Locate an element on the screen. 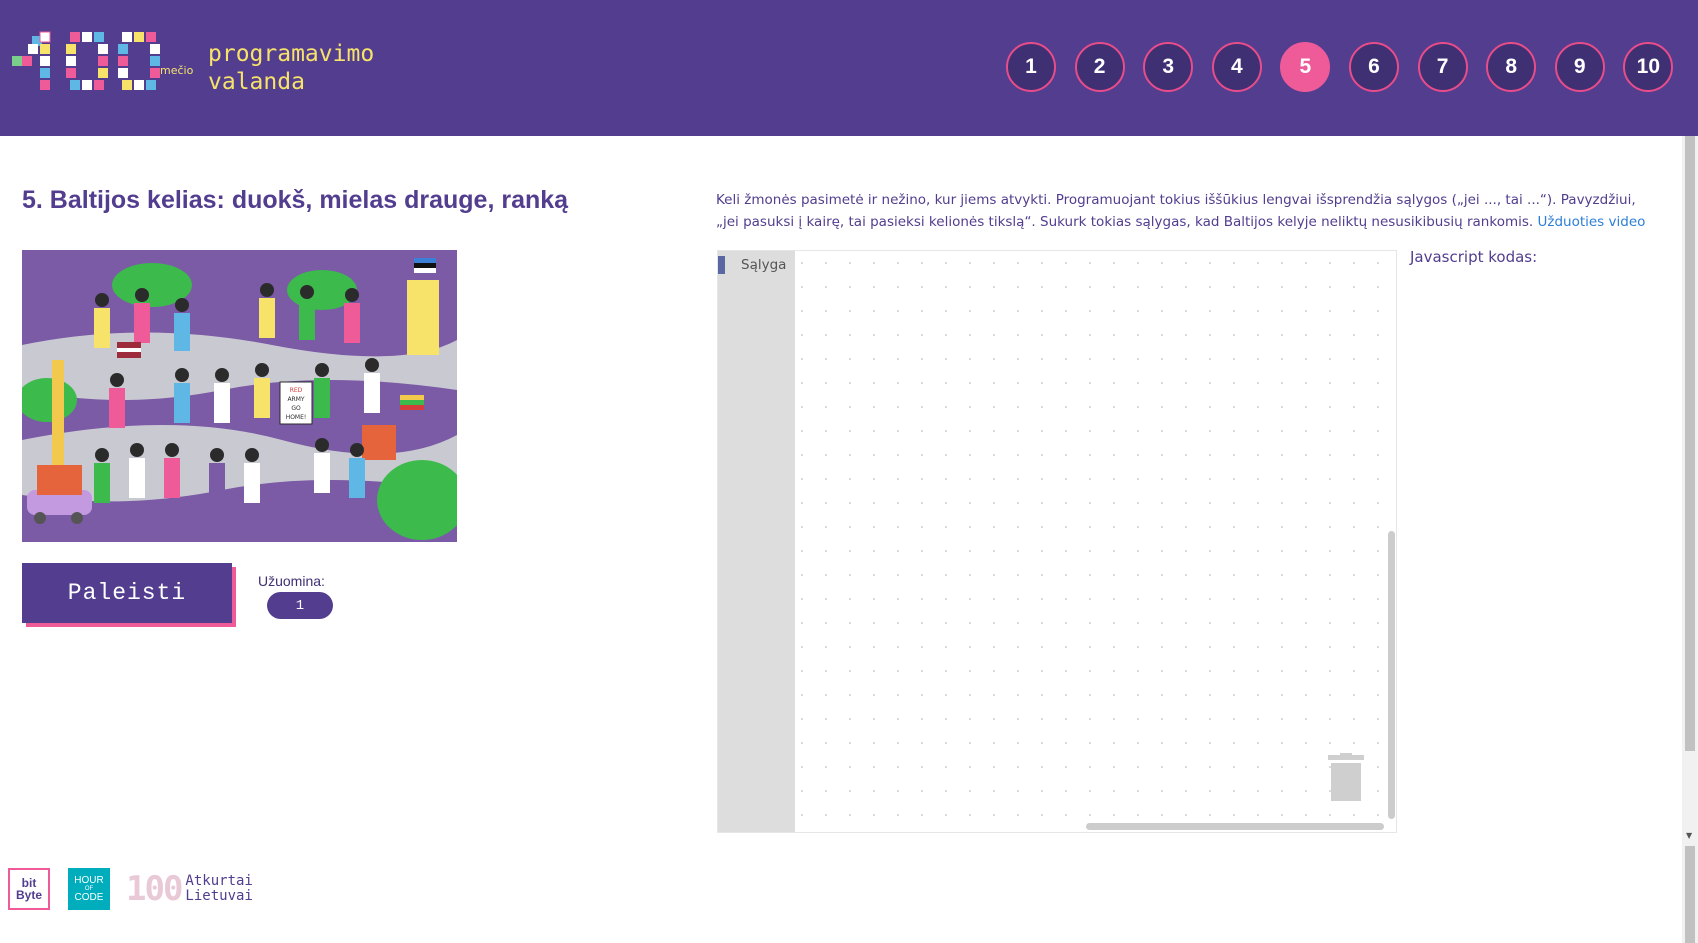 This screenshot has width=1698, height=943. atkurtai-lietuvai-logo: 100 Atkurtai Lietuvai is located at coordinates (189, 889).